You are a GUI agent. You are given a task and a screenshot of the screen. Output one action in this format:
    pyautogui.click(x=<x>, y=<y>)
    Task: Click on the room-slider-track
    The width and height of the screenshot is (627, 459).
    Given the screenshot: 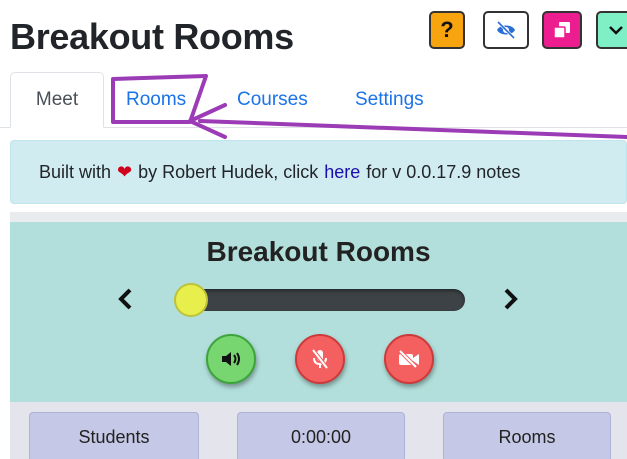 What is the action you would take?
    pyautogui.click(x=323, y=300)
    